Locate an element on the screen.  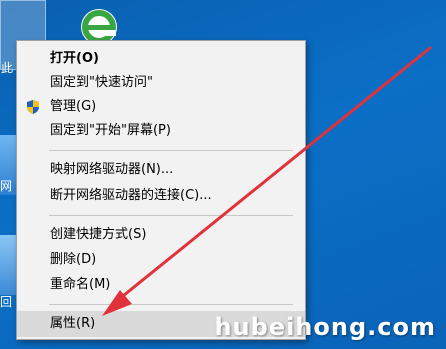
menu-item-label: 固定到"快速访问" is located at coordinates (101, 82).